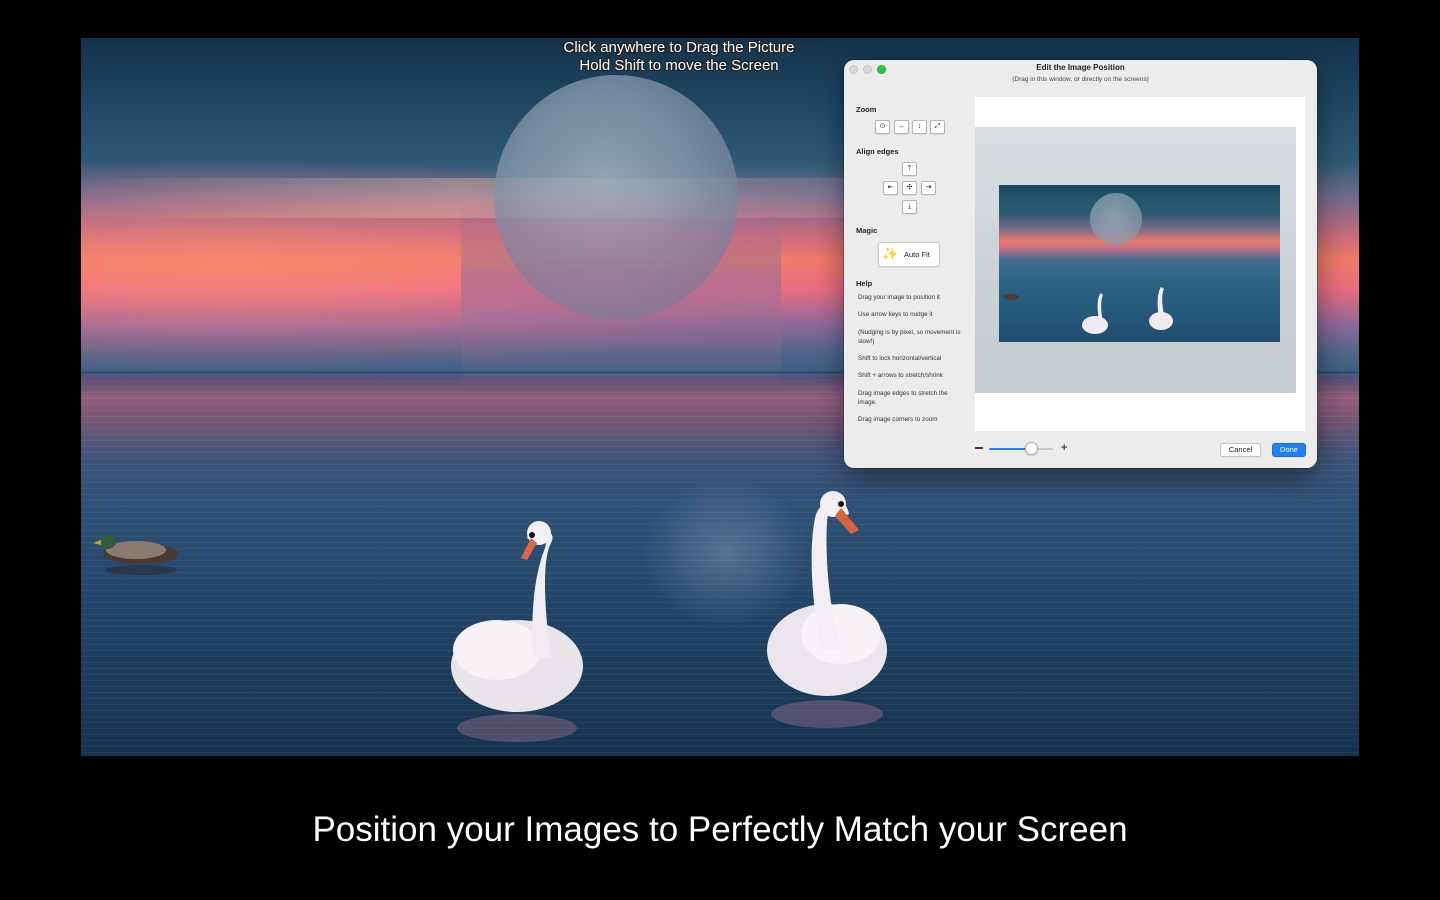 This screenshot has width=1440, height=900. What do you see at coordinates (1064, 448) in the screenshot?
I see `zoom-in-icon: +` at bounding box center [1064, 448].